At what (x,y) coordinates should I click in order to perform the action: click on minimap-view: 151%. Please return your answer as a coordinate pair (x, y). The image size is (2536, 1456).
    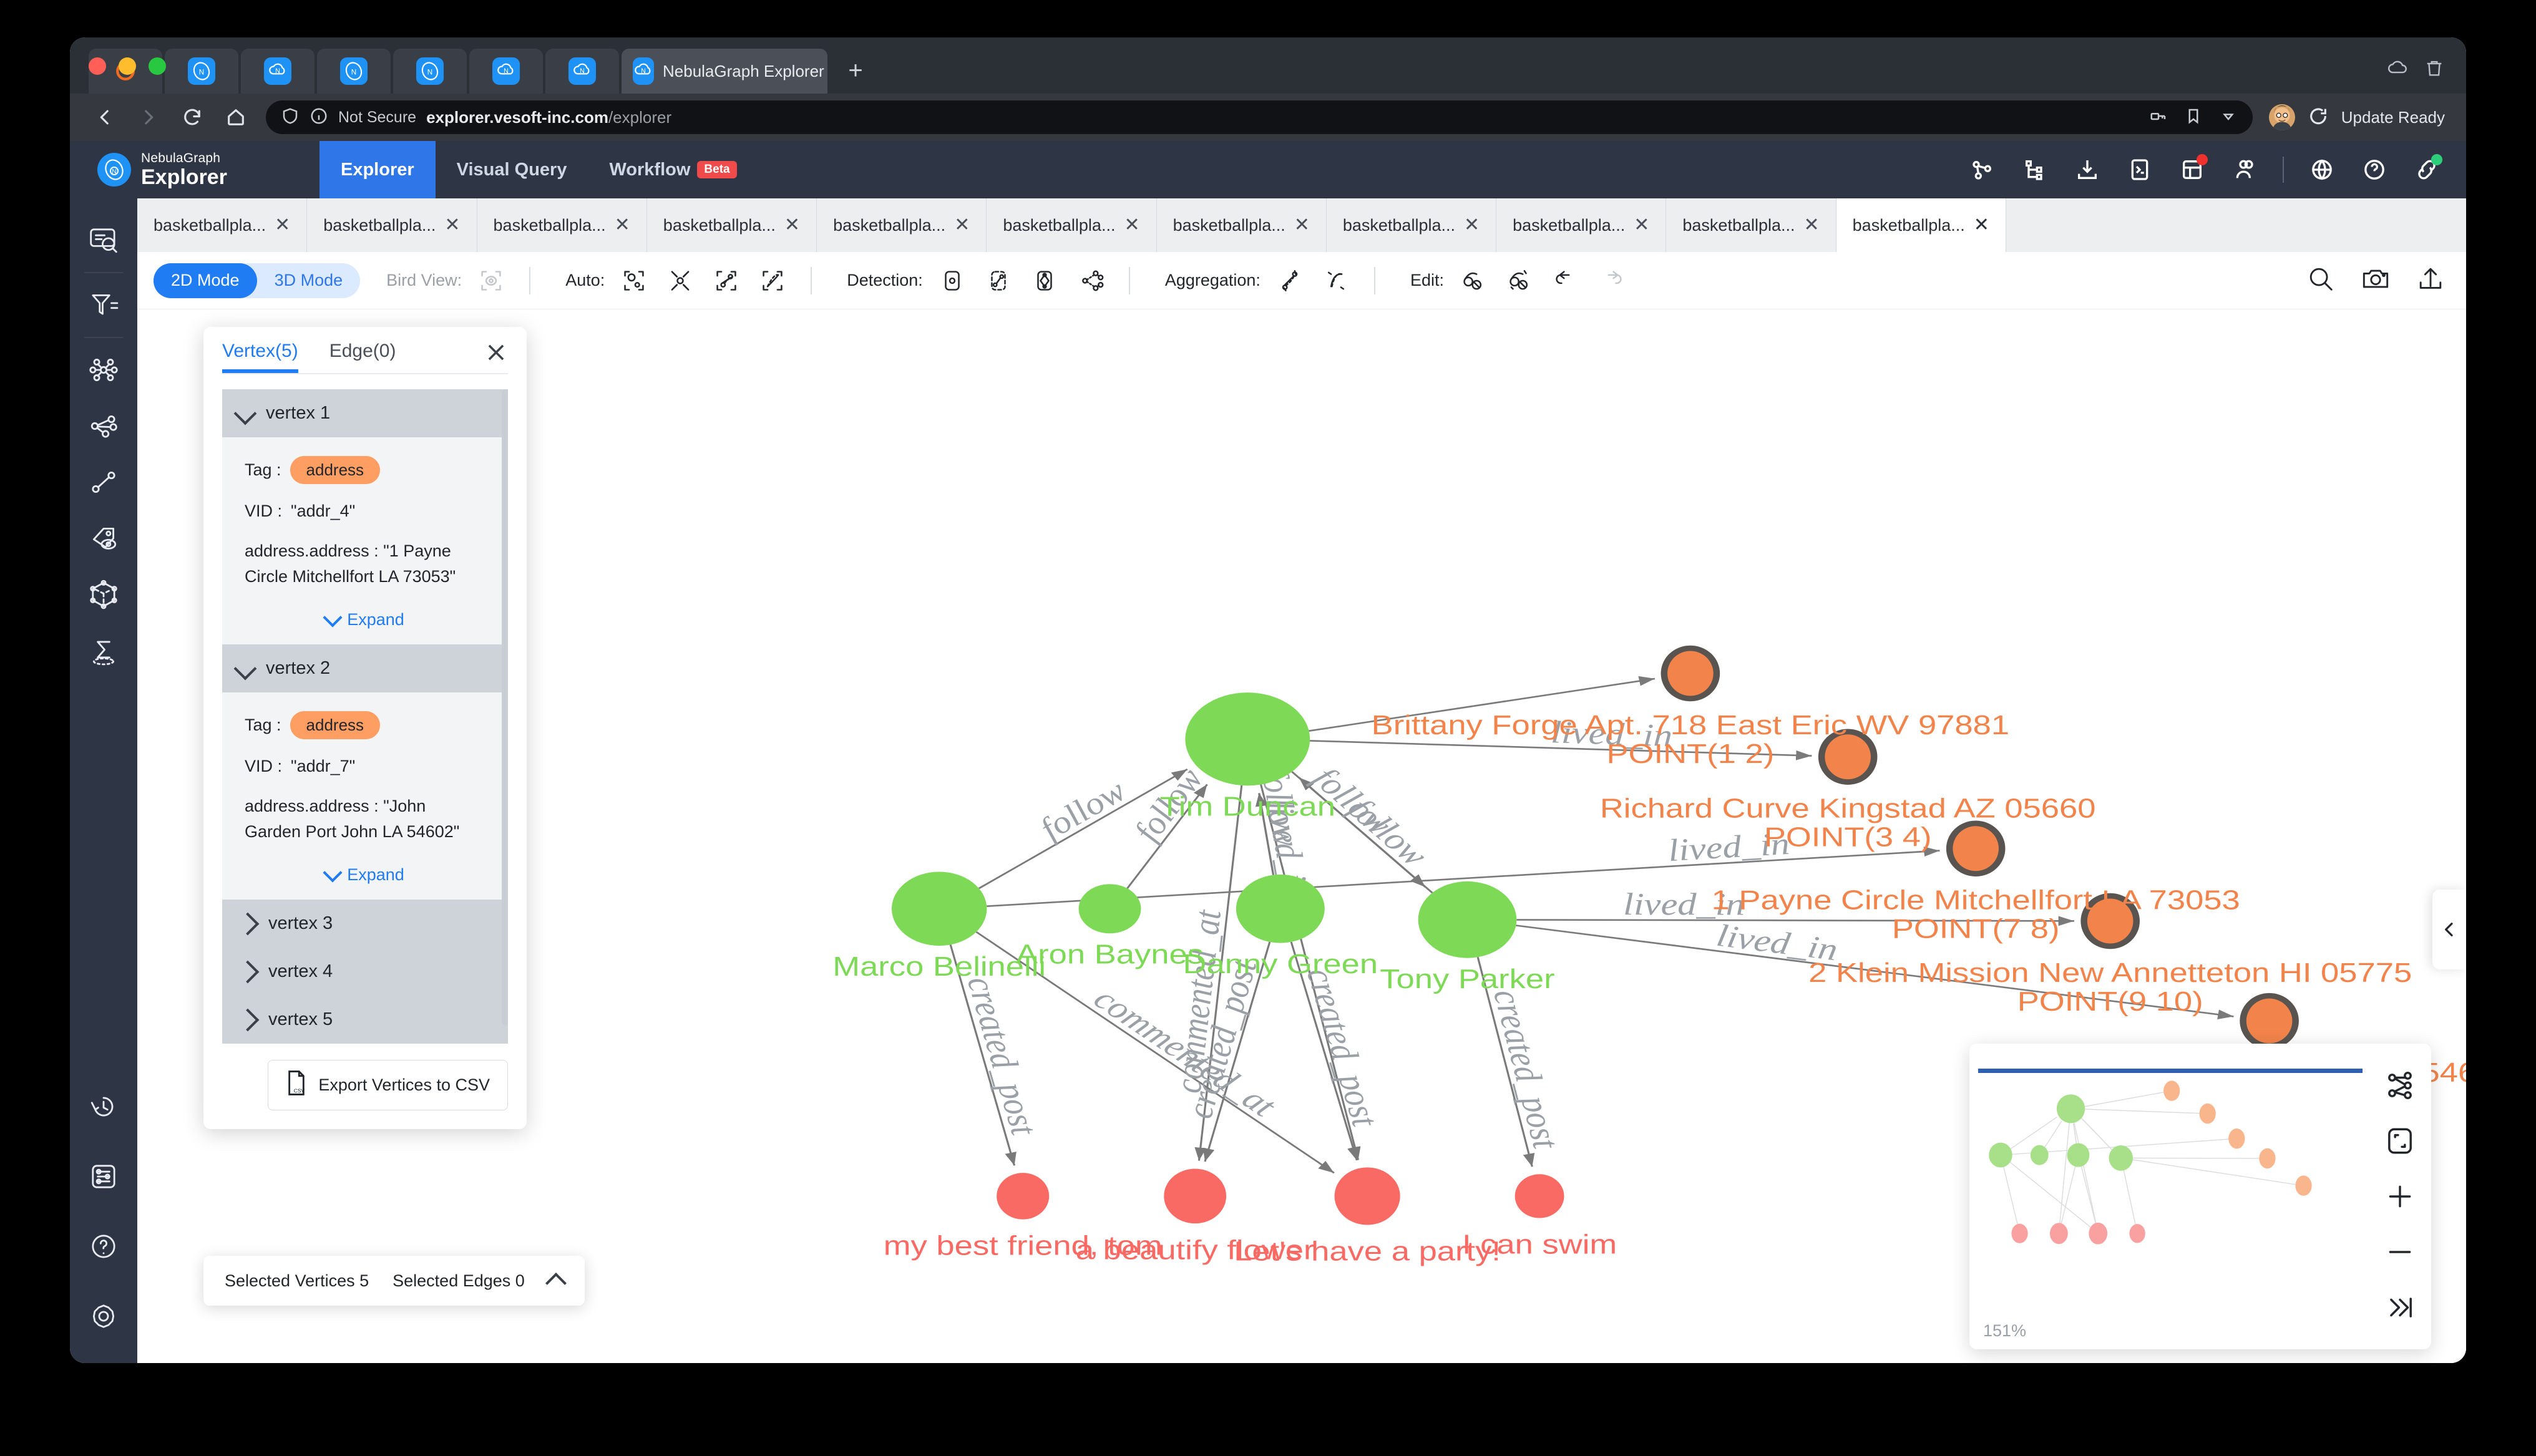
    Looking at the image, I should click on (2169, 1196).